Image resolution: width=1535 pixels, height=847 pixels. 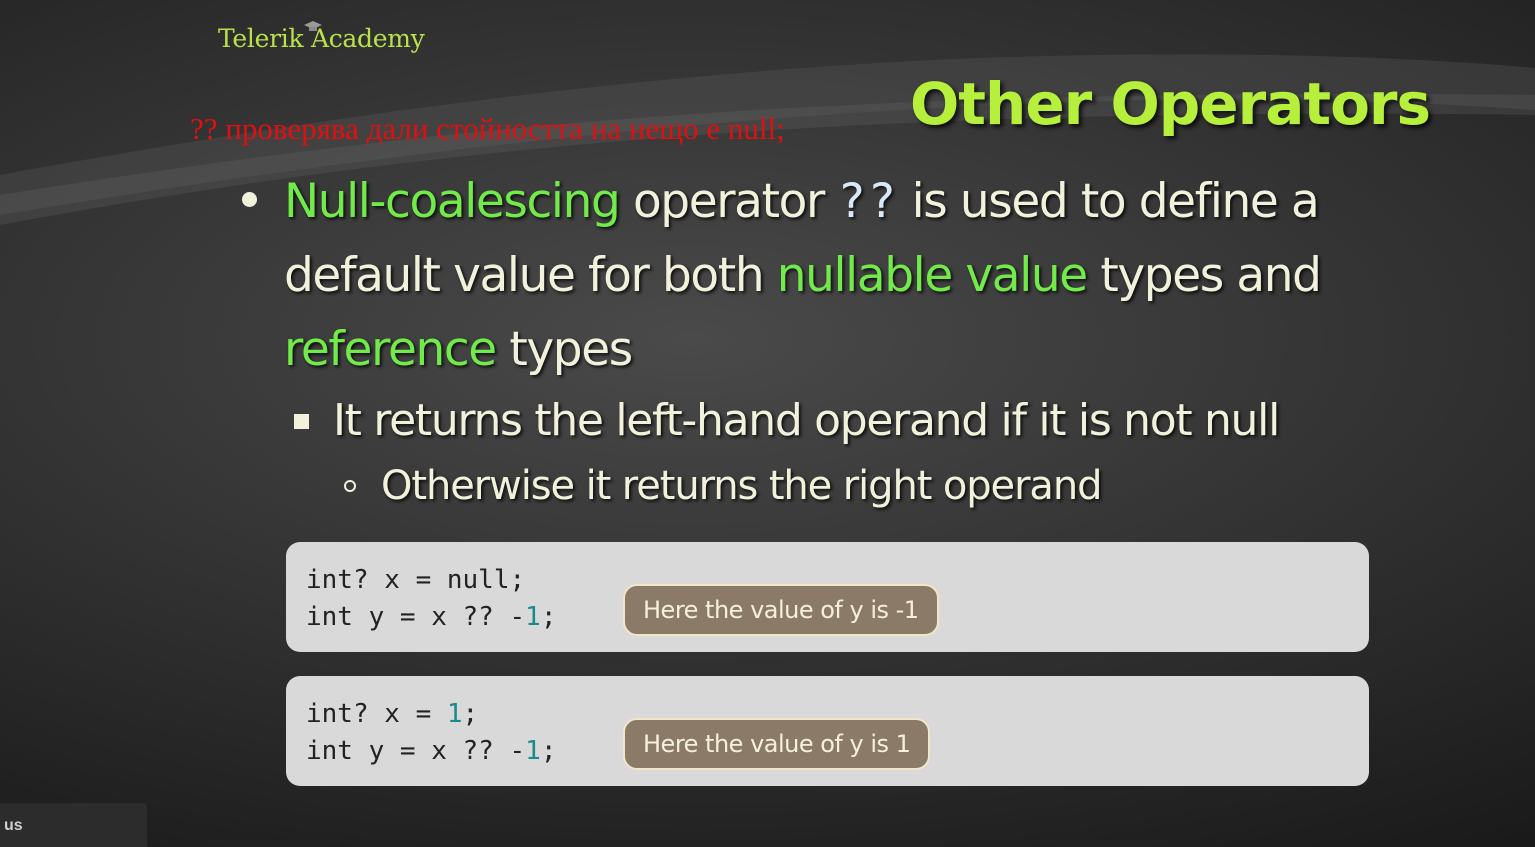 I want to click on code1-line1: int? x = null;, so click(x=416, y=580).